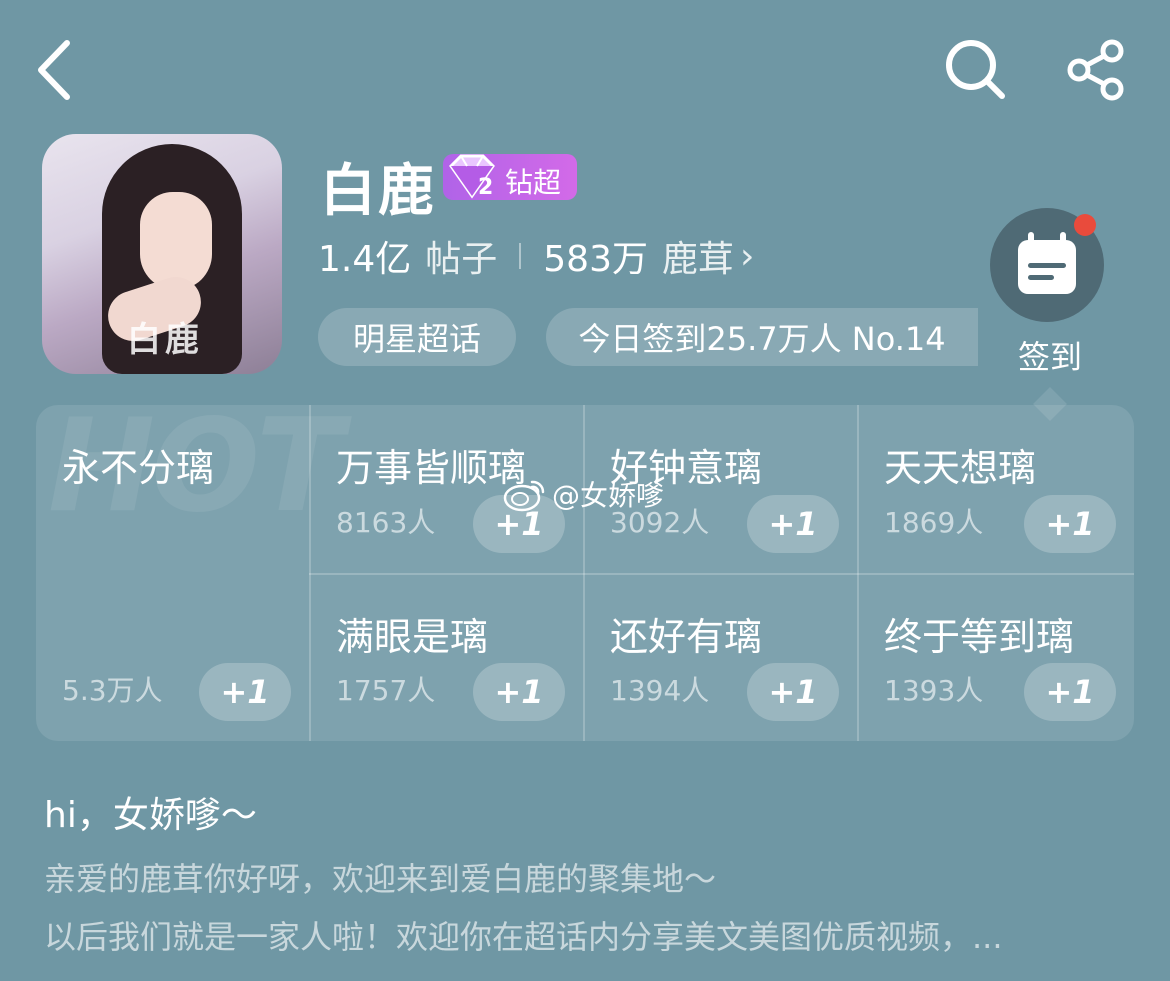 The width and height of the screenshot is (1170, 981). I want to click on nickname-card: 满眼是璃 1757人 +1, so click(446, 657).